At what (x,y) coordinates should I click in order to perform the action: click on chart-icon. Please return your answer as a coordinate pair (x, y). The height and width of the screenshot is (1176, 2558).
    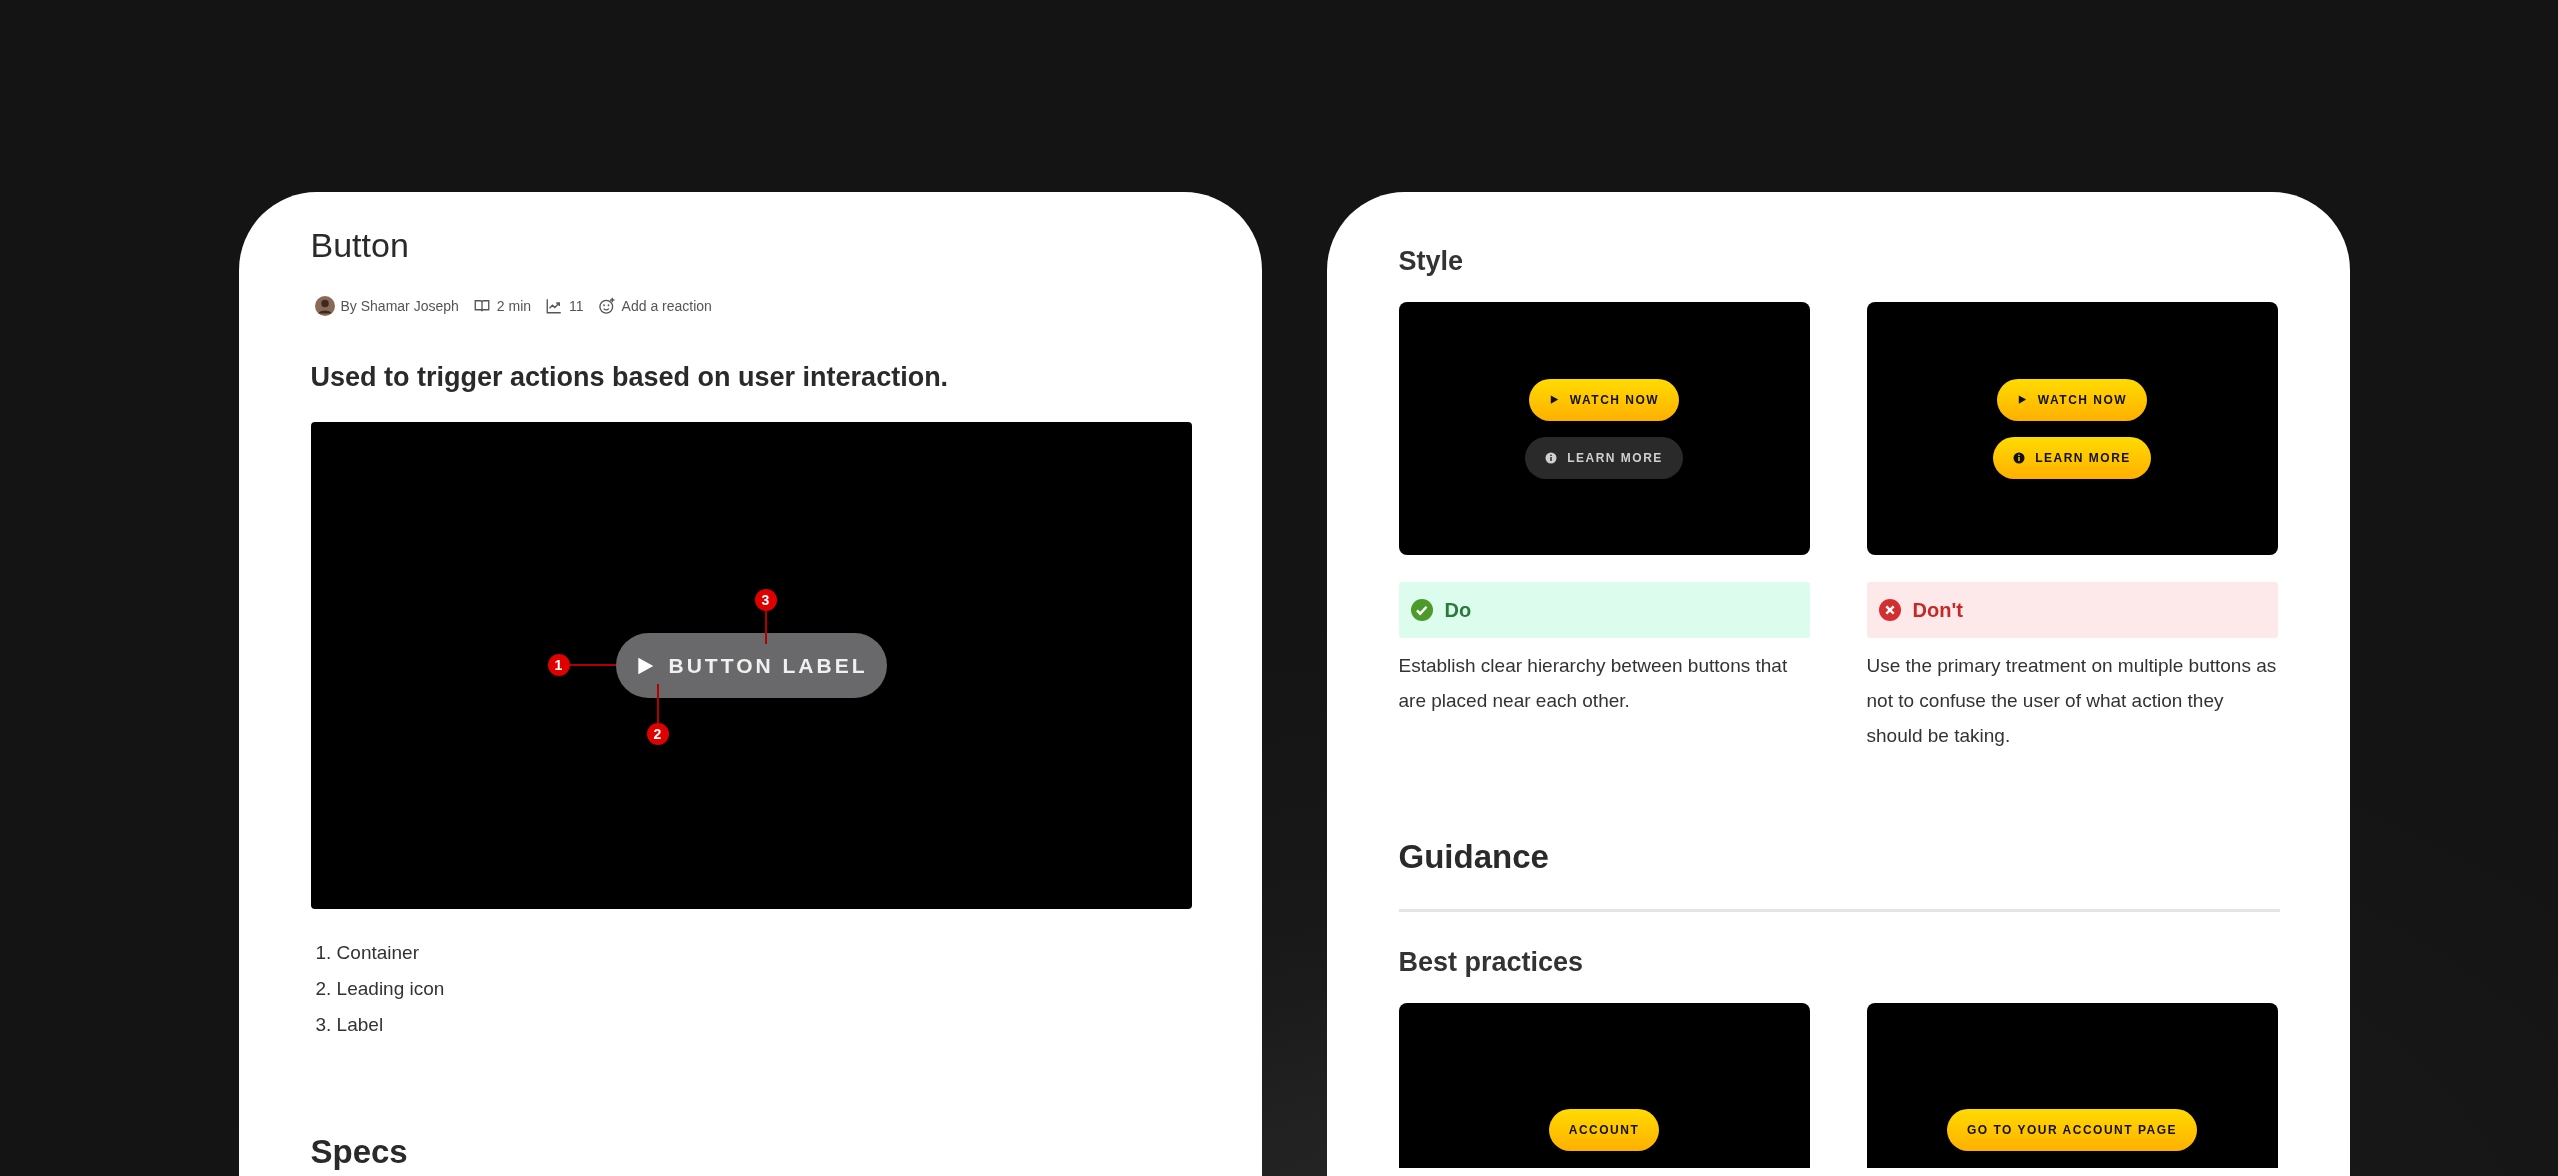
    Looking at the image, I should click on (554, 306).